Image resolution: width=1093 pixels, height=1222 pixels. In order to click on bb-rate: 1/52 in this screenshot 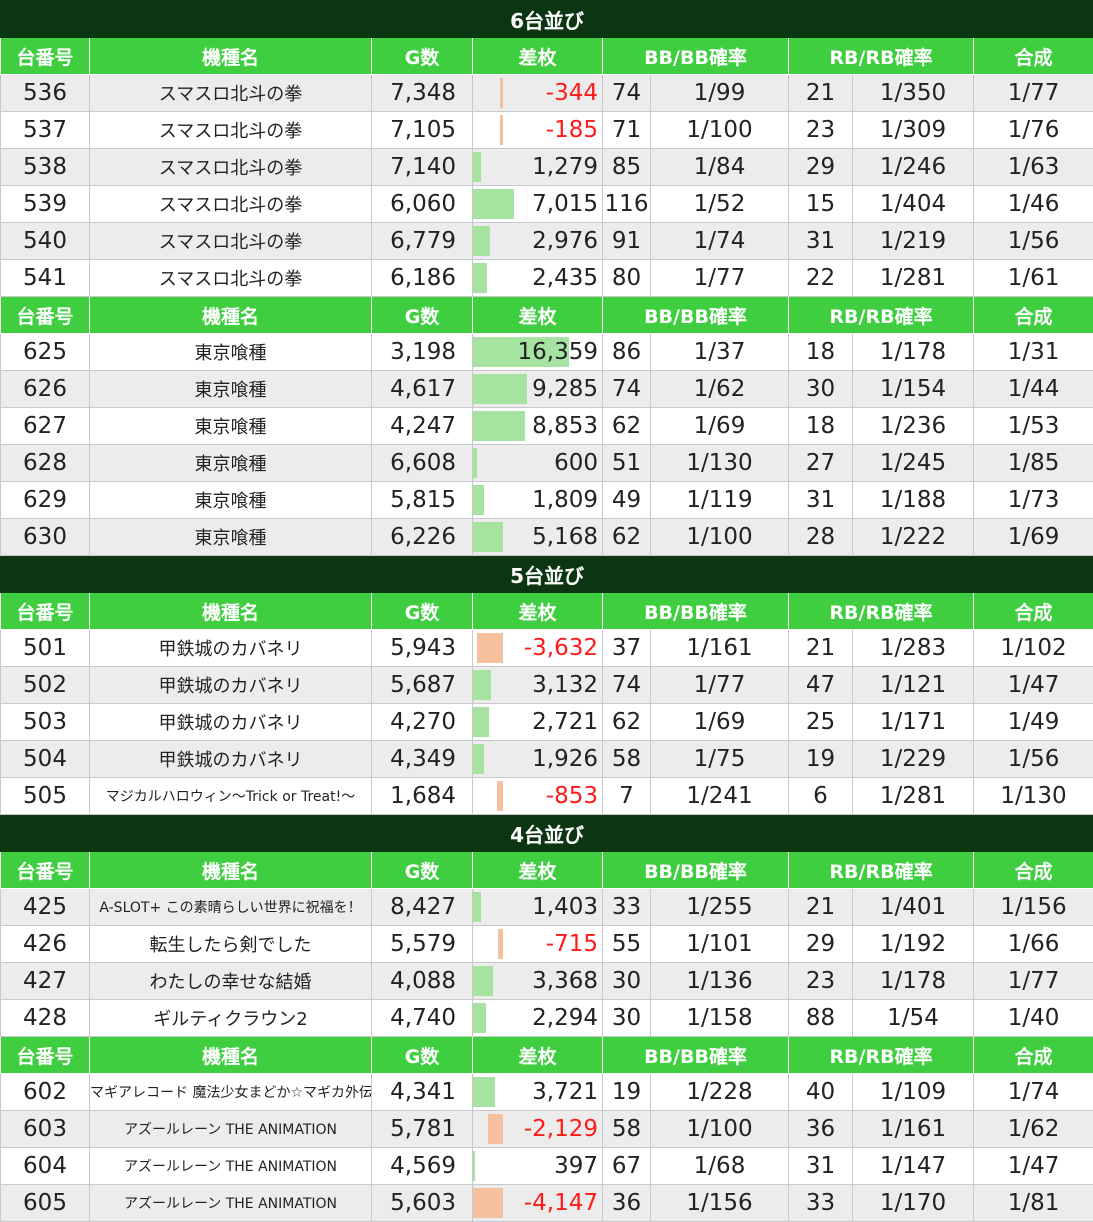, I will do `click(719, 204)`.